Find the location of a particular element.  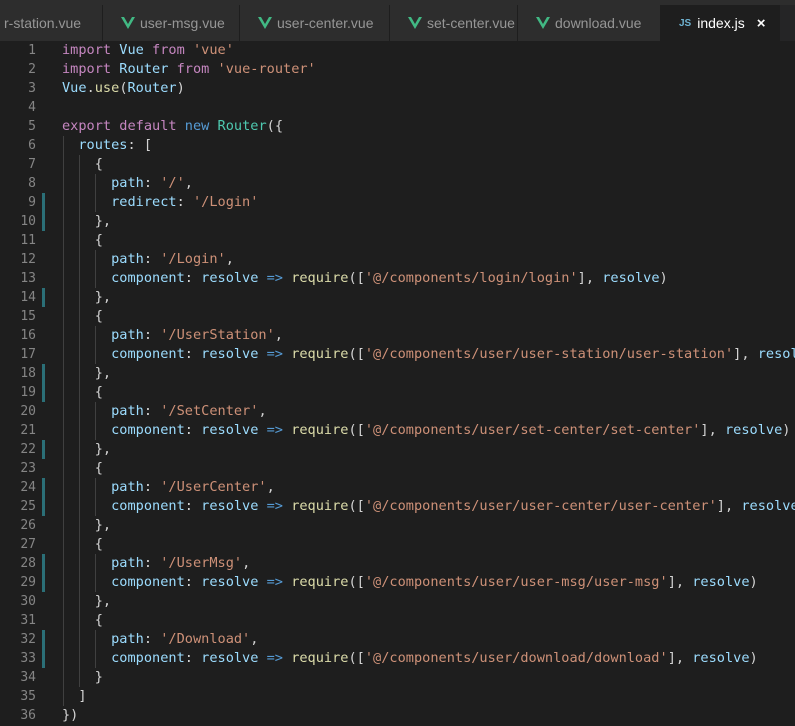

js-file-icon: JS is located at coordinates (685, 23).